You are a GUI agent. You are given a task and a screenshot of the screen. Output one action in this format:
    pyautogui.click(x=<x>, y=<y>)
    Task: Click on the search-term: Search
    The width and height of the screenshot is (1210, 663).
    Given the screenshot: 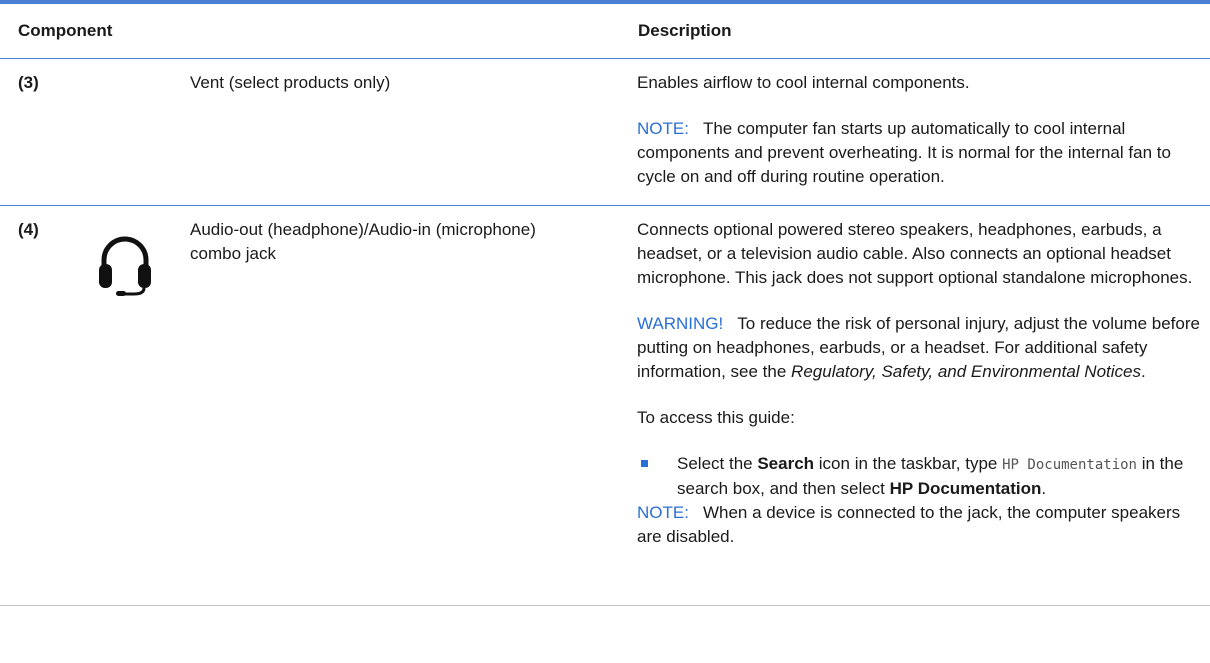 What is the action you would take?
    pyautogui.click(x=786, y=463)
    